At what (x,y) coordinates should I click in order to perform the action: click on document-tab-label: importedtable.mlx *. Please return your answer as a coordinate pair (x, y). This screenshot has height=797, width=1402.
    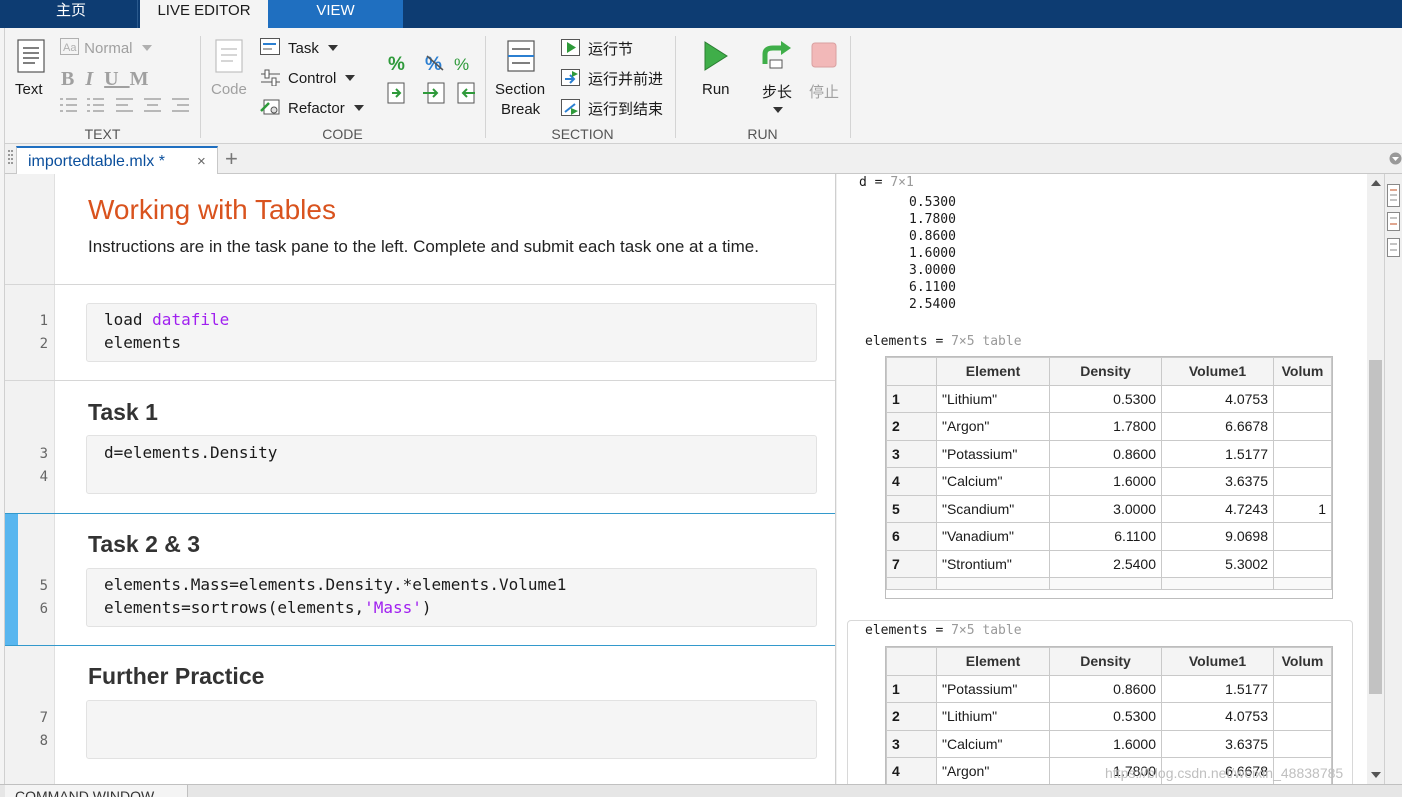
    Looking at the image, I should click on (96, 161).